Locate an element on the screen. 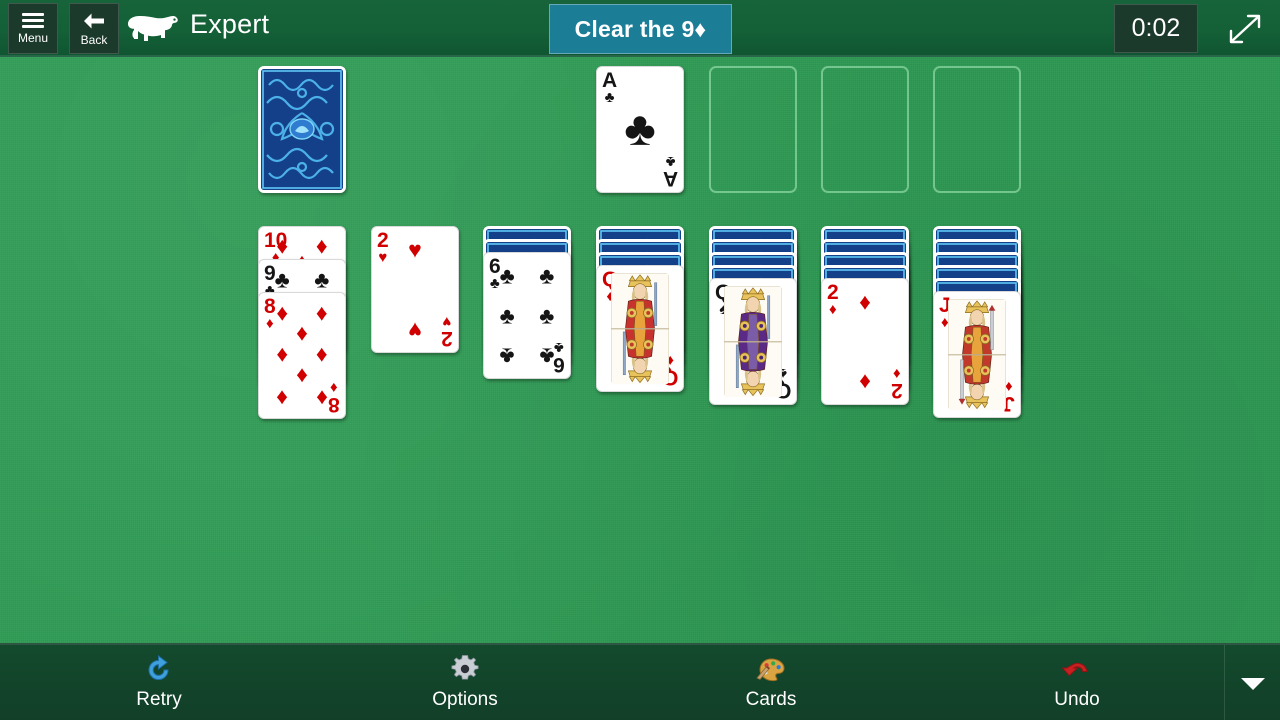  cards-button: Cards is located at coordinates (771, 684).